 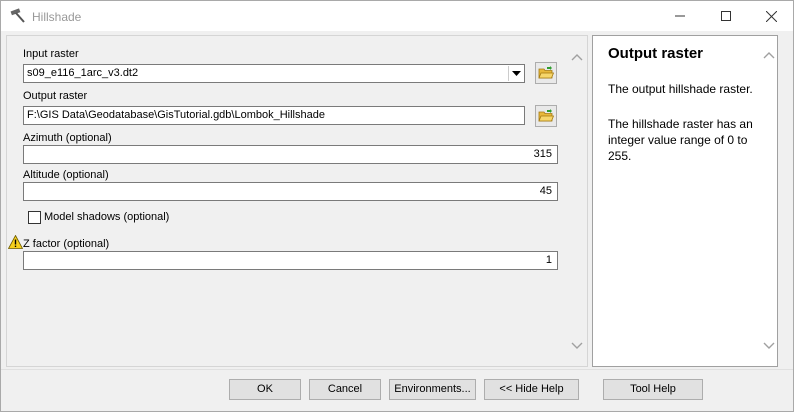 I want to click on ok-button: OK, so click(x=265, y=389).